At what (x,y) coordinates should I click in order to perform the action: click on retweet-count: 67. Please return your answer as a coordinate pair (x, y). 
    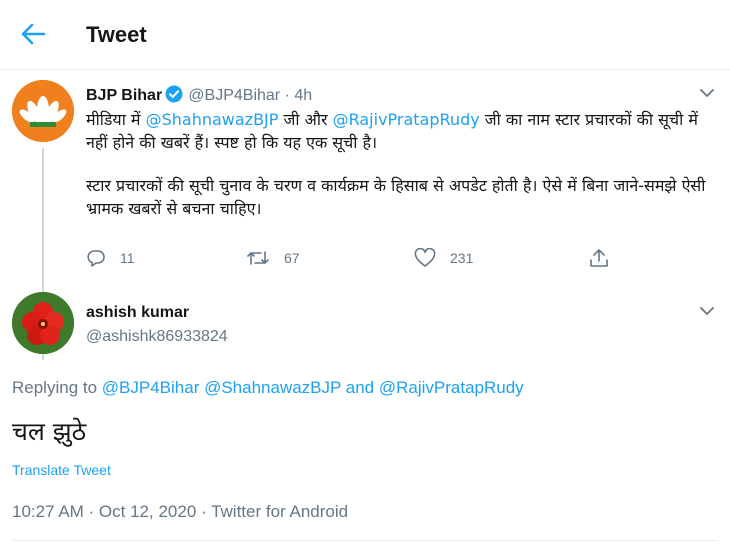
    Looking at the image, I should click on (292, 258).